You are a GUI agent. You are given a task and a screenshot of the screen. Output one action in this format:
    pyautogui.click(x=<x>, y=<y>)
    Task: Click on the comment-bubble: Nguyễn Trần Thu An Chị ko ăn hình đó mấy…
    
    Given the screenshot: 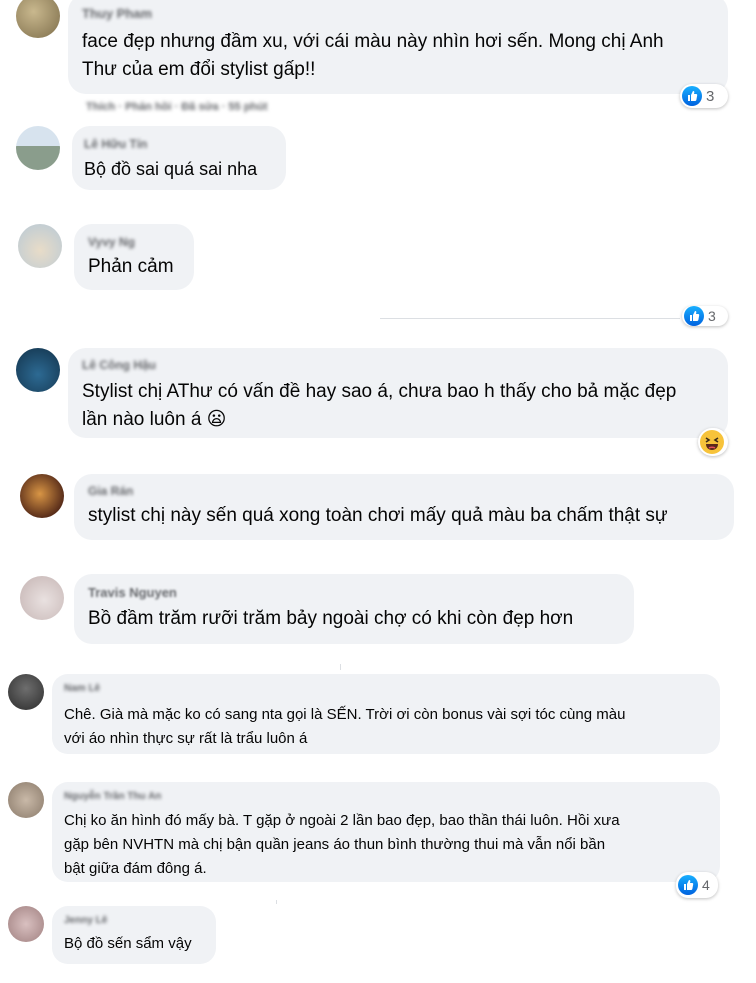 What is the action you would take?
    pyautogui.click(x=386, y=832)
    